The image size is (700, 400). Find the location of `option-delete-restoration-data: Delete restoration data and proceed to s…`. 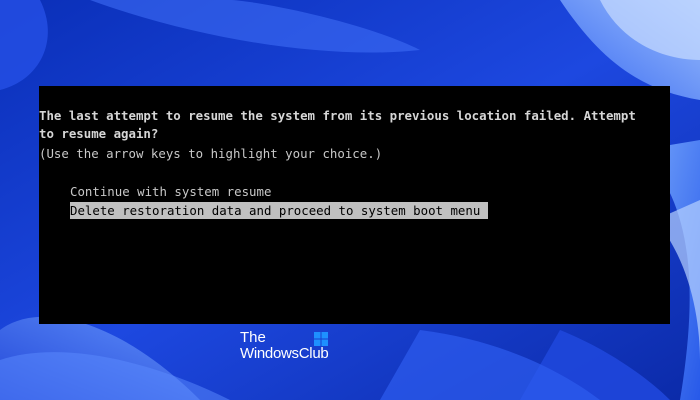

option-delete-restoration-data: Delete restoration data and proceed to s… is located at coordinates (279, 210).